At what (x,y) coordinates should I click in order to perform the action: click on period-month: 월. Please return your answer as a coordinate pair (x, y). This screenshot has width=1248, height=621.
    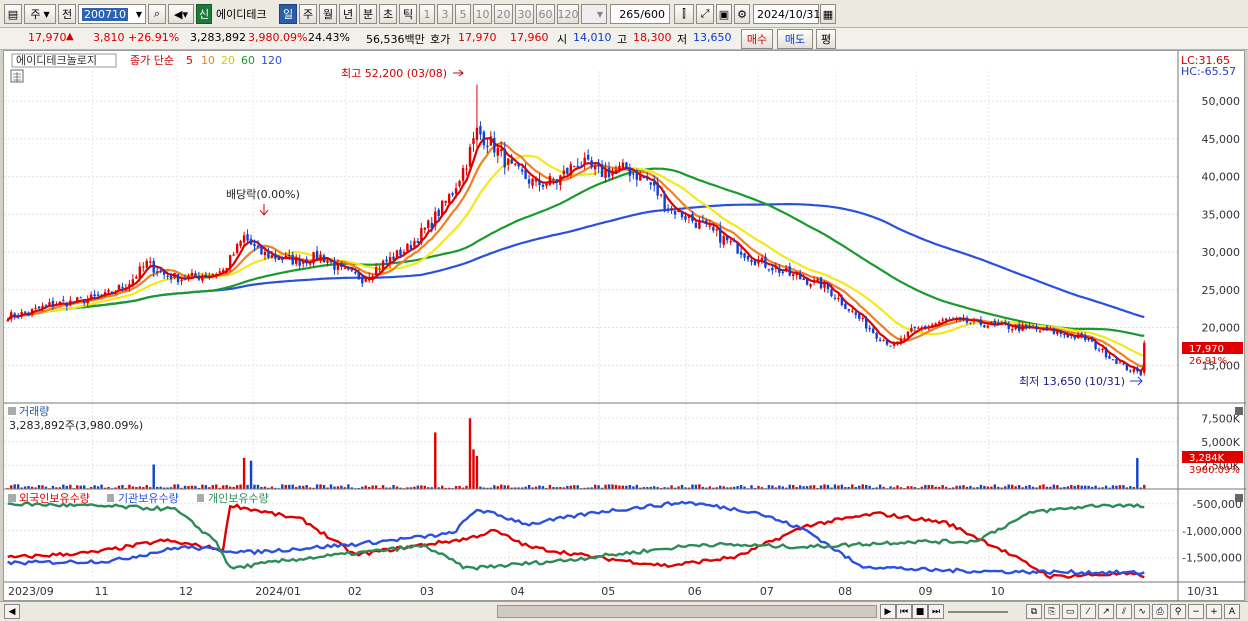
    Looking at the image, I should click on (328, 14).